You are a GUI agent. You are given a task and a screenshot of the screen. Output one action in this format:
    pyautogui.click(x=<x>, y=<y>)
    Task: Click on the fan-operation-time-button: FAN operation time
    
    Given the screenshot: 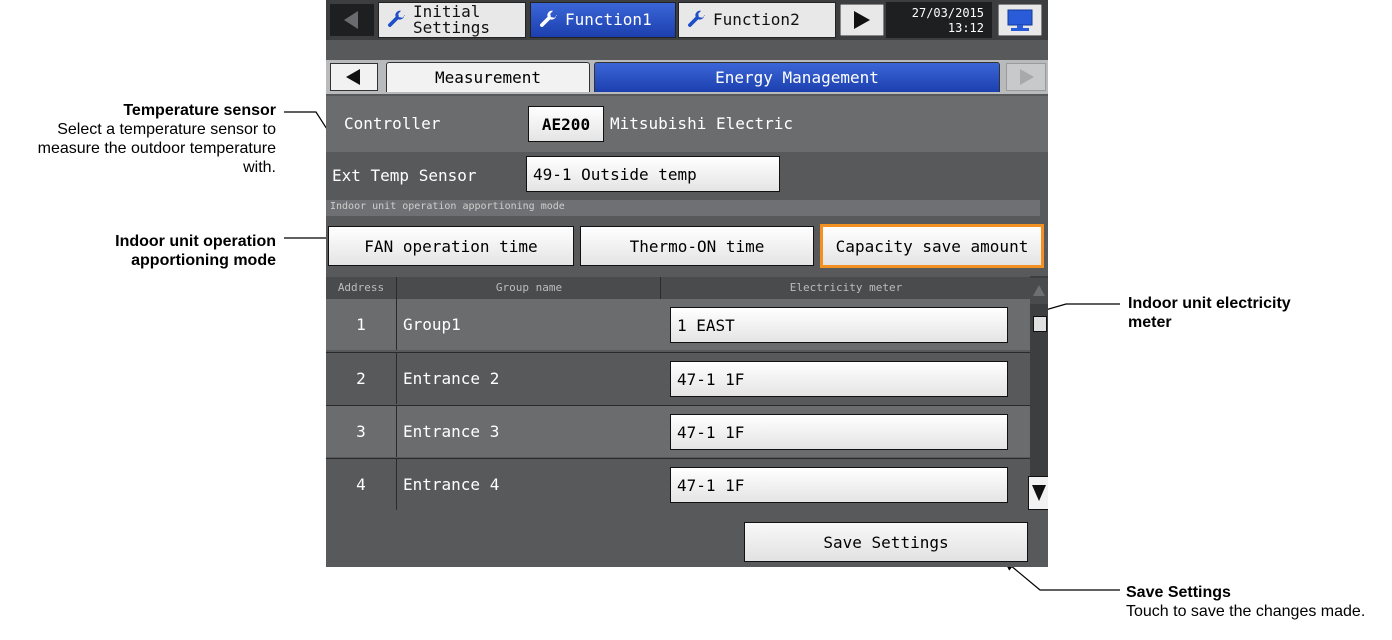 What is the action you would take?
    pyautogui.click(x=451, y=246)
    